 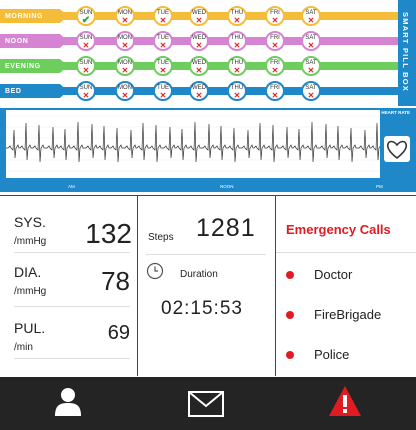 I want to click on contact-doctor: Doctor, so click(x=346, y=275).